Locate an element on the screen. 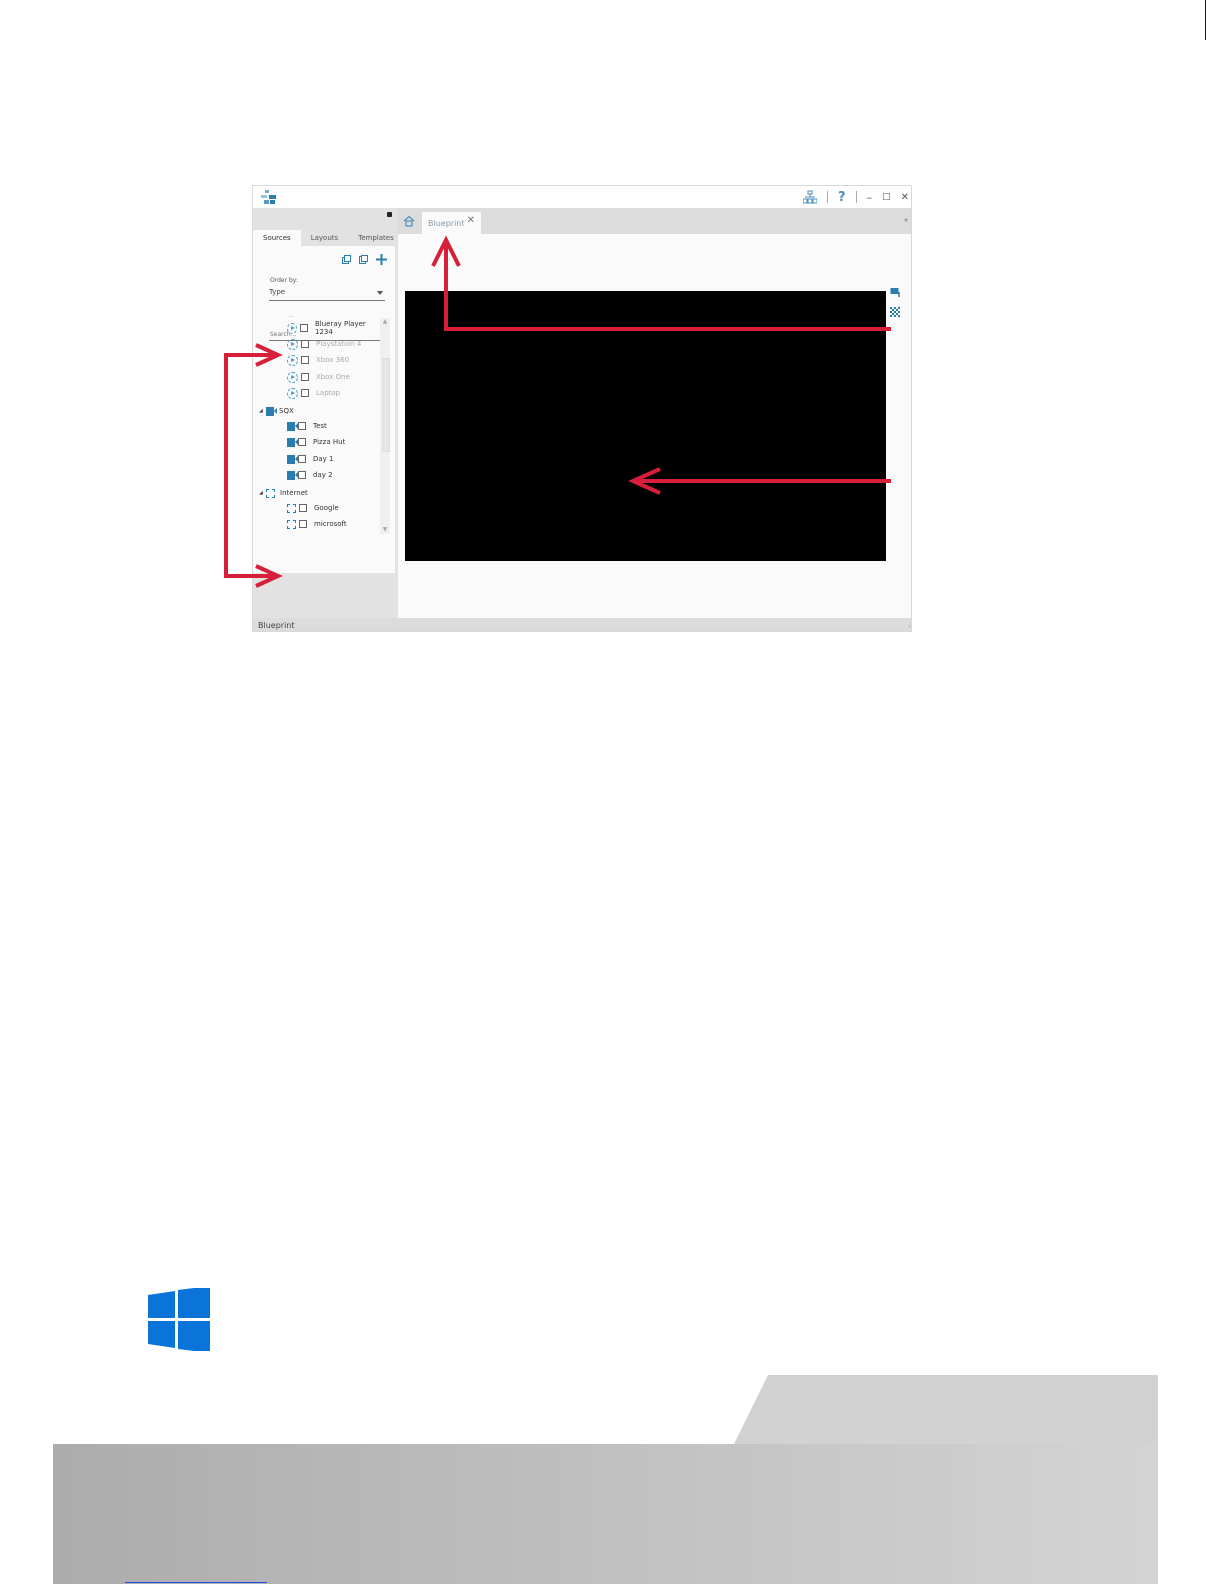 This screenshot has height=1584, width=1224. tab-layouts: Layouts is located at coordinates (324, 238).